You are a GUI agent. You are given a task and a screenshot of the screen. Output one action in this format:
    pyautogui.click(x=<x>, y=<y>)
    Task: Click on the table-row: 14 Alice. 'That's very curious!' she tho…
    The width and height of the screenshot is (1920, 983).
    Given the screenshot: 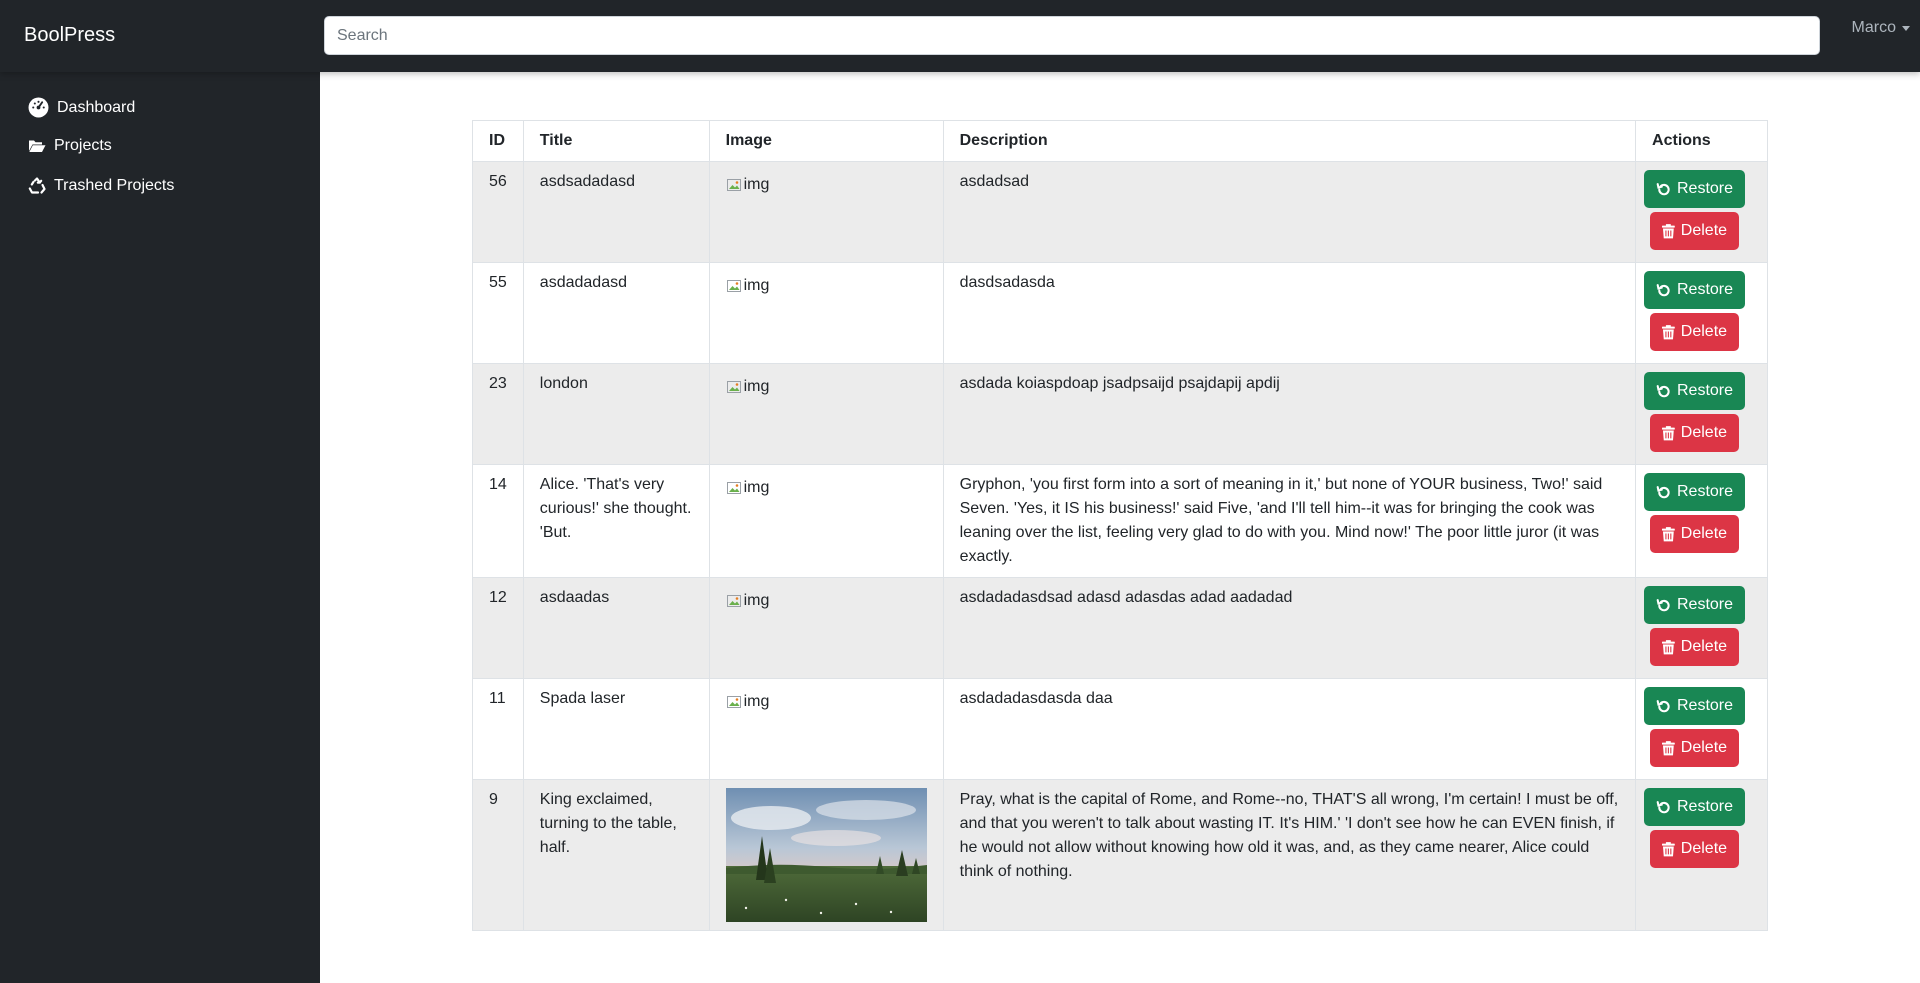 What is the action you would take?
    pyautogui.click(x=1120, y=521)
    